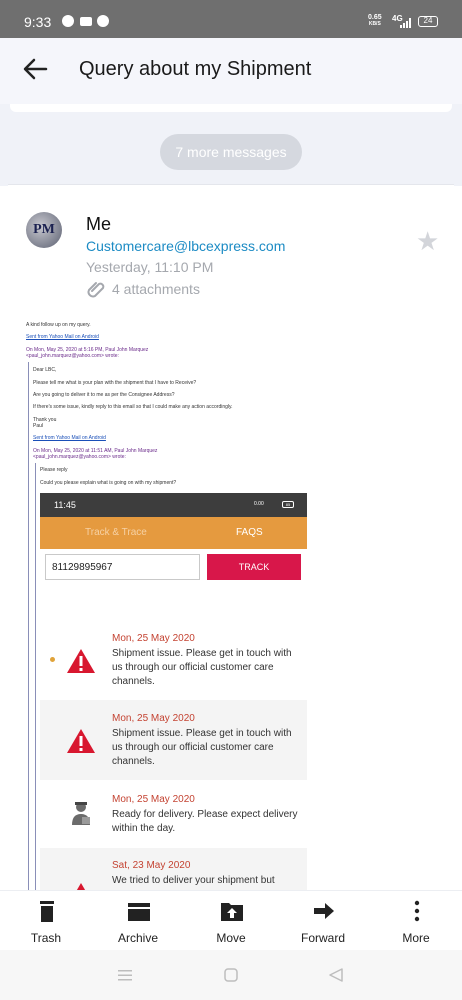  Describe the element at coordinates (122, 567) in the screenshot. I see `tracking-number-field: 81129895967` at that location.